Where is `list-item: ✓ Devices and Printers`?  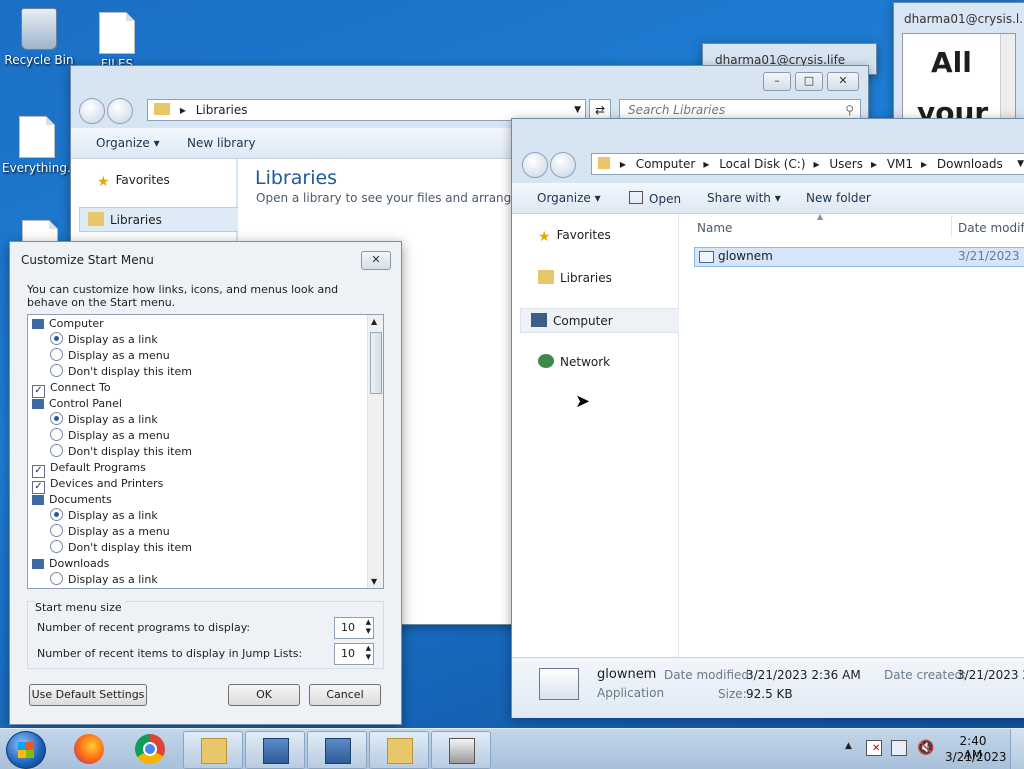 list-item: ✓ Devices and Printers is located at coordinates (98, 485).